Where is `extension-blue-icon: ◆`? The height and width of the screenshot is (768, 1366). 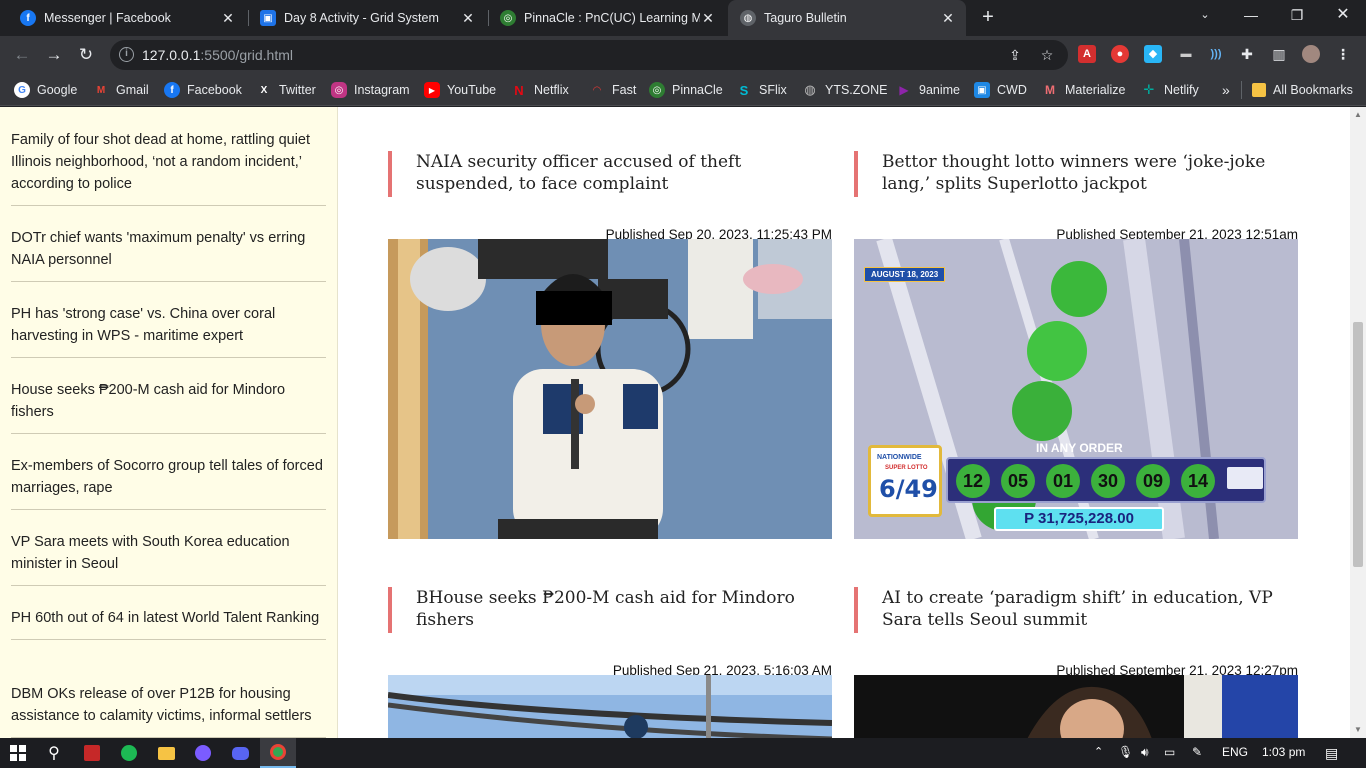
extension-blue-icon: ◆ is located at coordinates (1153, 54).